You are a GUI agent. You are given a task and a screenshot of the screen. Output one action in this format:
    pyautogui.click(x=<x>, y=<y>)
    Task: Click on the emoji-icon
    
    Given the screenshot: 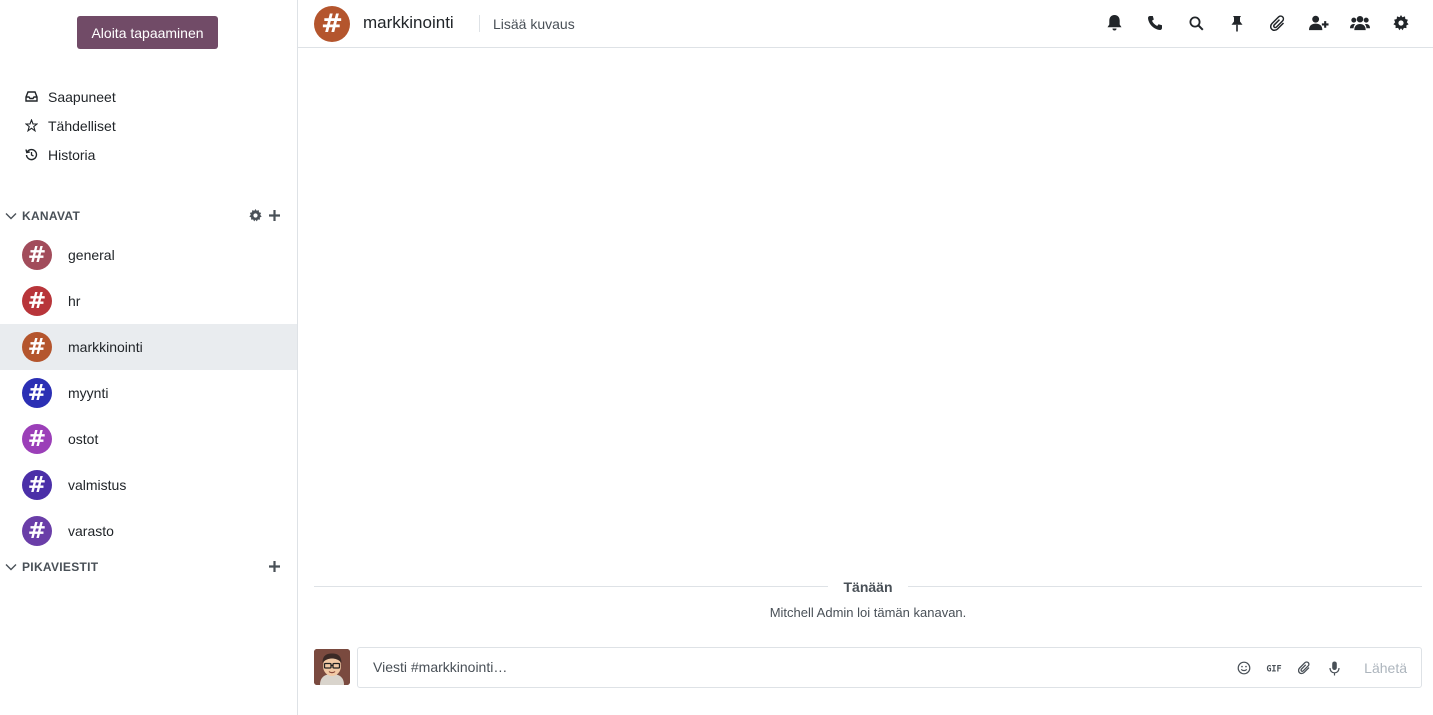 What is the action you would take?
    pyautogui.click(x=1244, y=668)
    